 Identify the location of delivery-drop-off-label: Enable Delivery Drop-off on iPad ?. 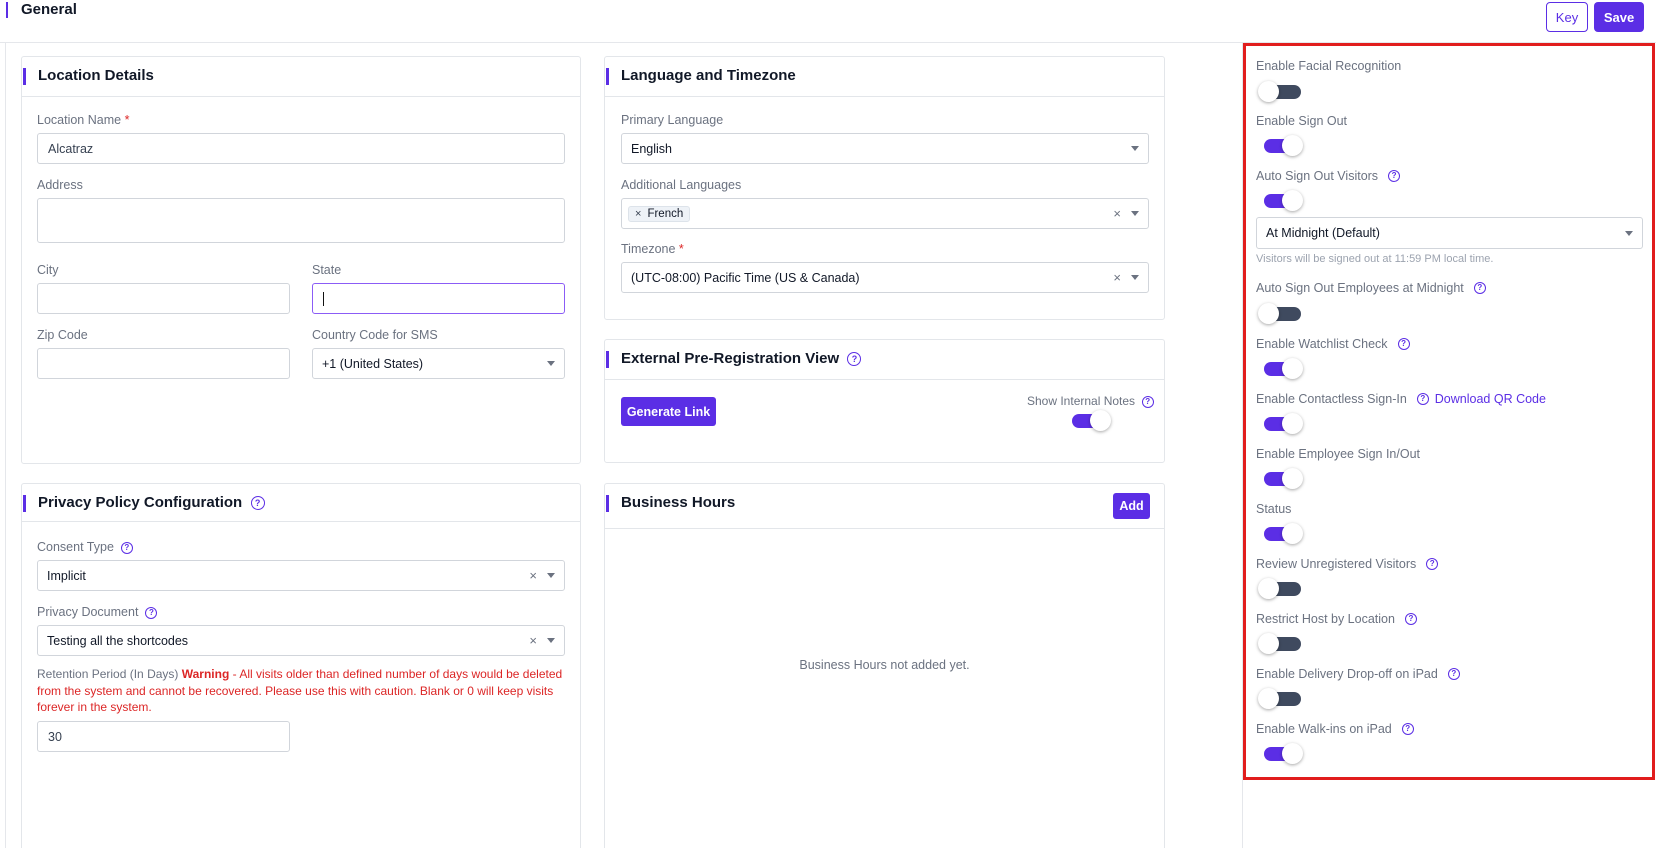
(1358, 674).